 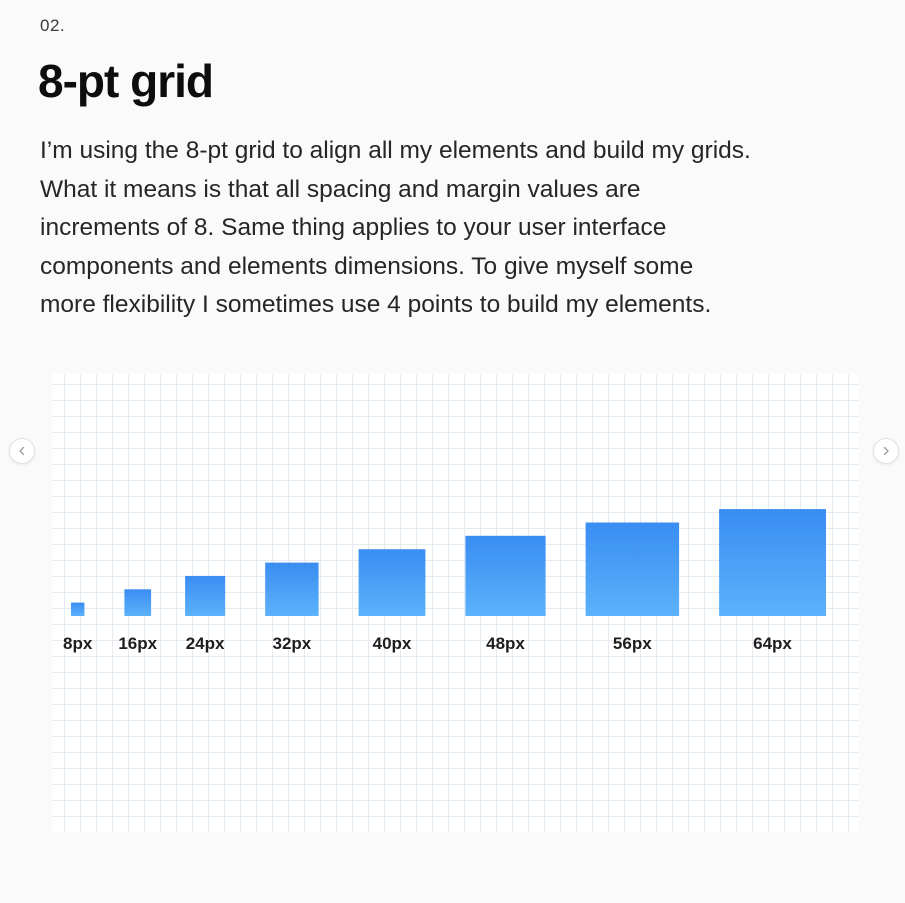 I want to click on size-label: 16px, so click(x=137, y=643).